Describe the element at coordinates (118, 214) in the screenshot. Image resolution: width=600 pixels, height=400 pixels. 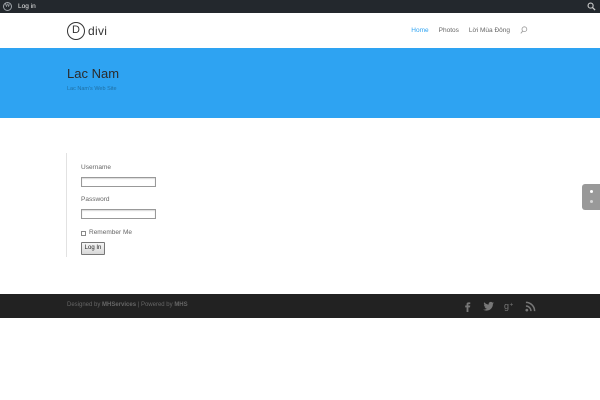
I see `password-field` at that location.